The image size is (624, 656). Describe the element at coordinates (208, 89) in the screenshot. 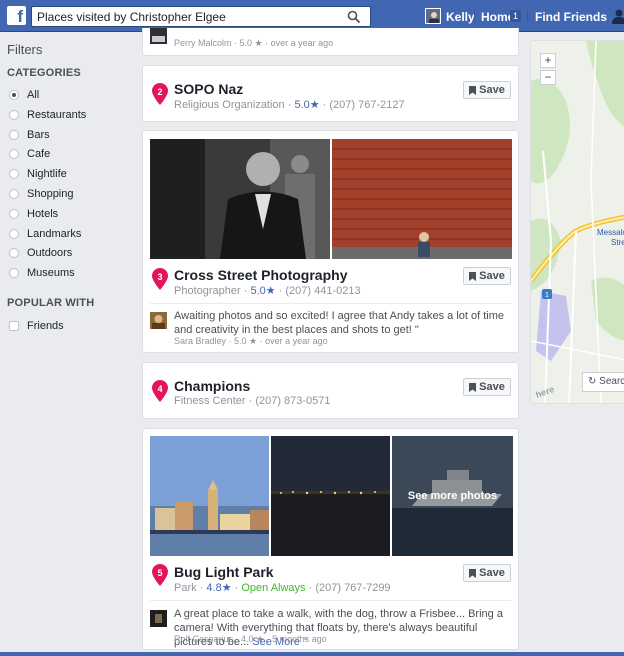

I see `place-name-link: SOPO Naz` at that location.